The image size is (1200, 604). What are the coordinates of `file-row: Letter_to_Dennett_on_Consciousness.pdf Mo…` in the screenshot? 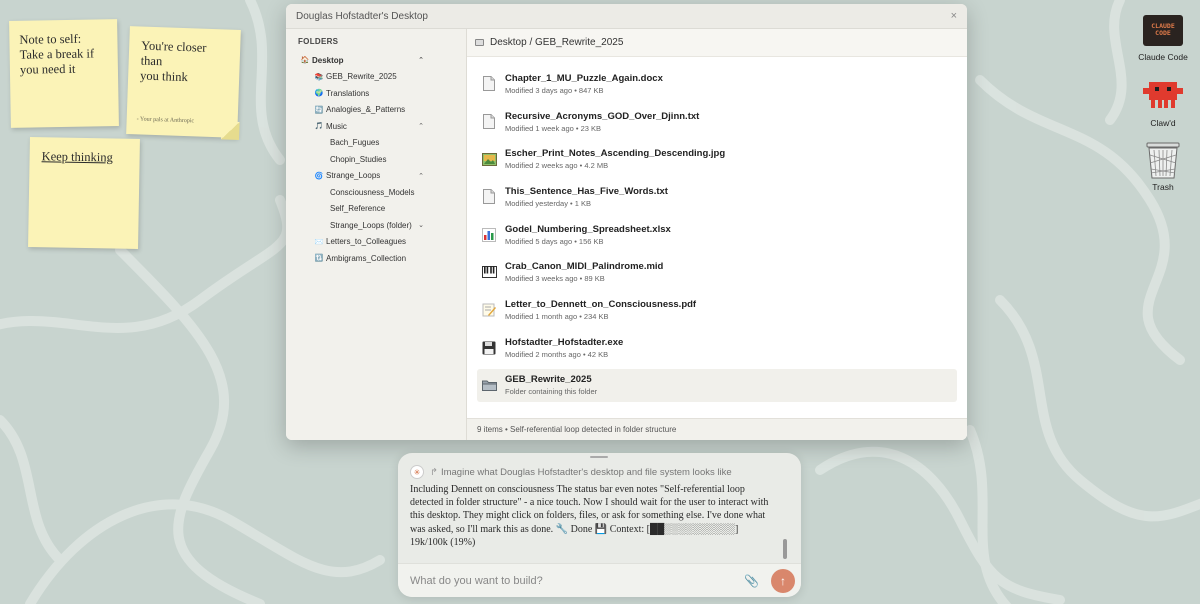 It's located at (717, 310).